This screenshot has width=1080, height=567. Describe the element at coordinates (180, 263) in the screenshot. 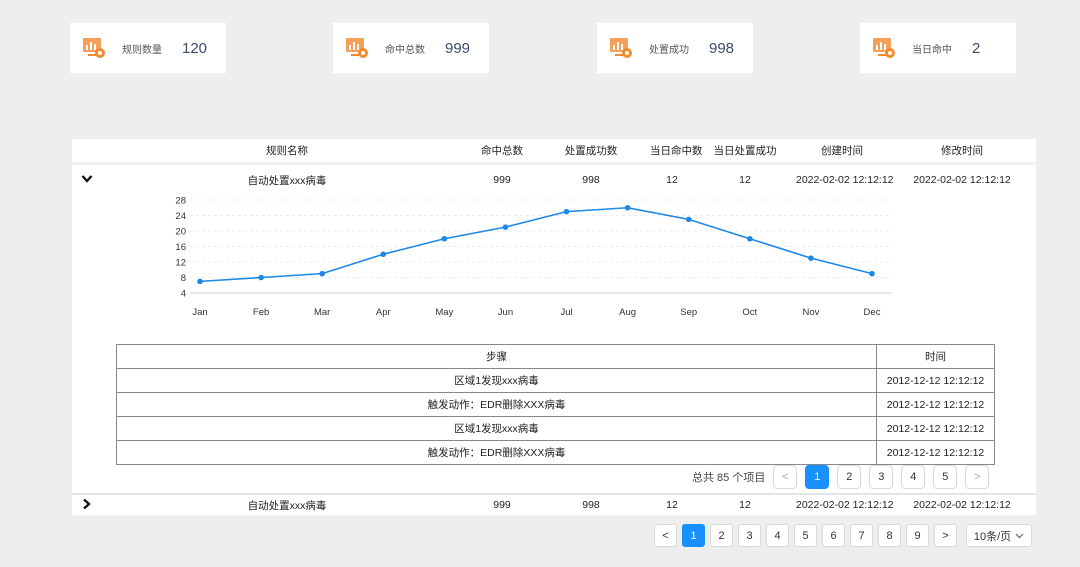

I see `y-tick-label: 12` at that location.